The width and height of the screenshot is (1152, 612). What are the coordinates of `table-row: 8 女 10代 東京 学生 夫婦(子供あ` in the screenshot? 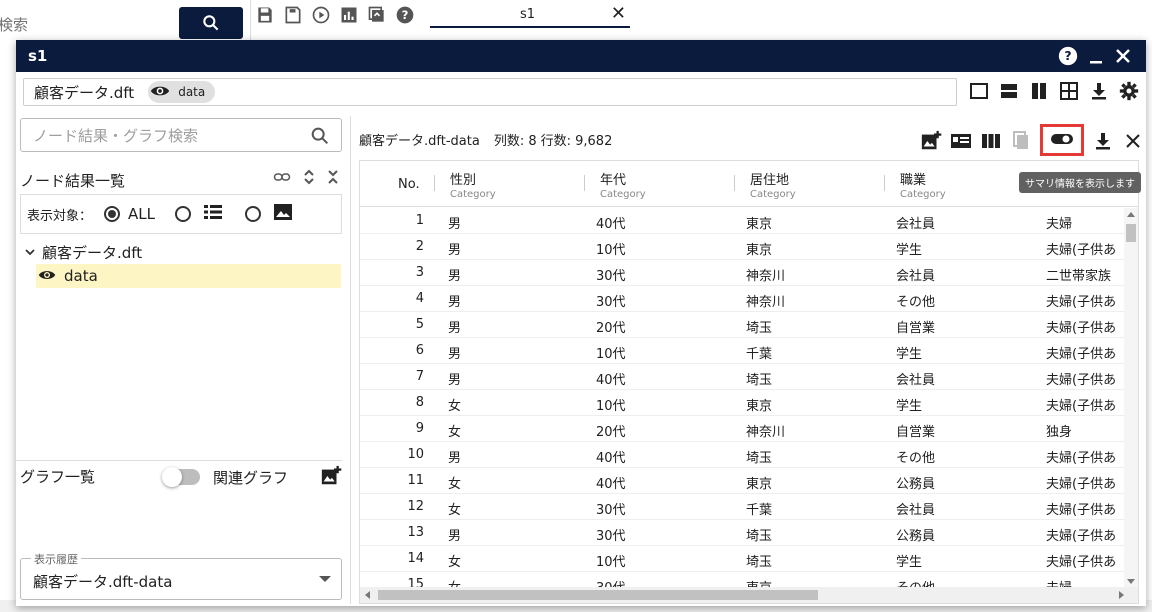 It's located at (743, 403).